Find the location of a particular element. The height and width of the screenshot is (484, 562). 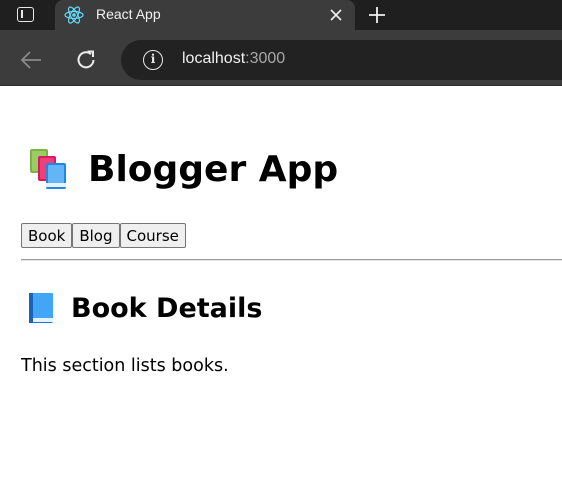

browser-tab-strip: React App is located at coordinates (281, 15).